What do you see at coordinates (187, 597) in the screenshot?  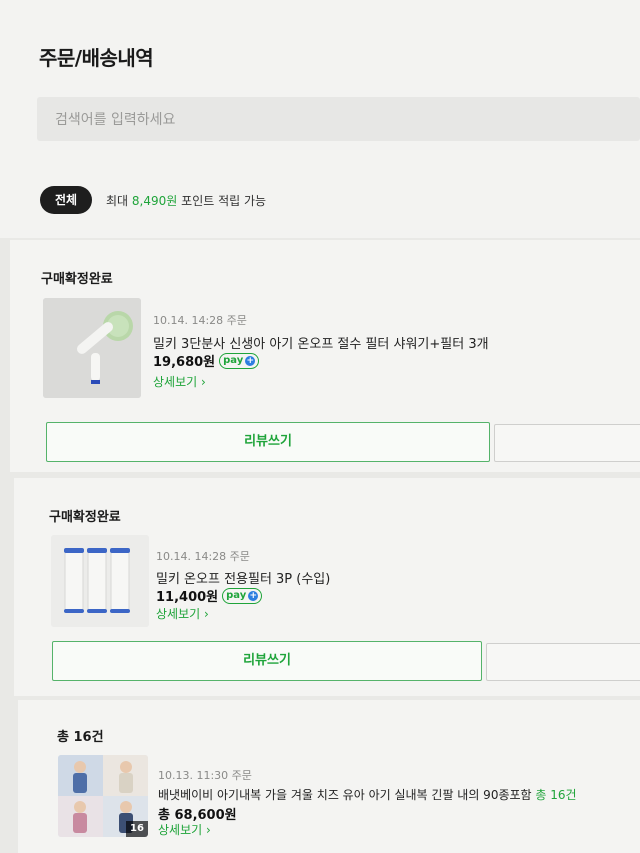 I see `product-price: 11,400원` at bounding box center [187, 597].